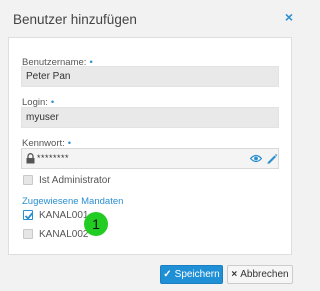  Describe the element at coordinates (264, 274) in the screenshot. I see `cancel-button-label: Abbrechen` at that location.